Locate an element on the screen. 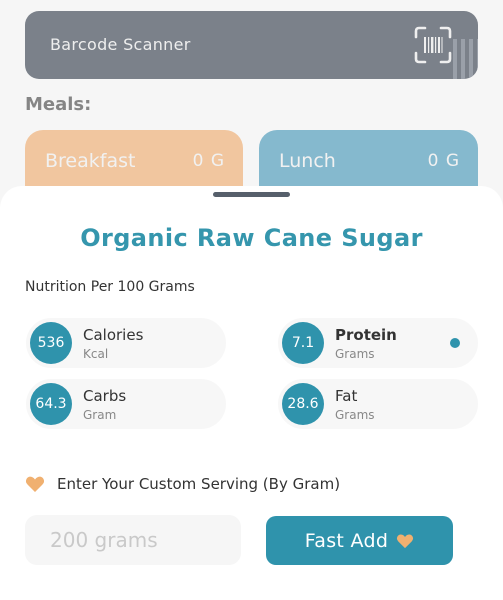  nutrient-protein: 7.1 Protein Grams is located at coordinates (378, 343).